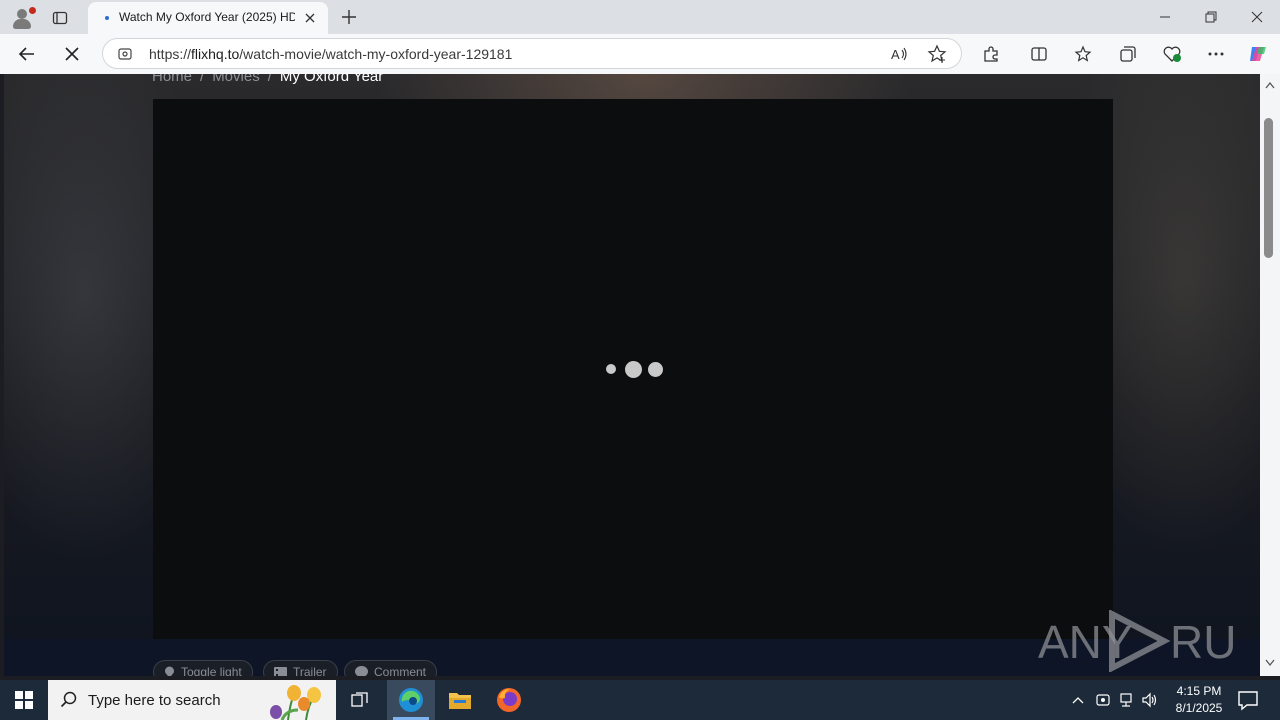 This screenshot has width=1280, height=720. Describe the element at coordinates (68, 699) in the screenshot. I see `search-icon` at that location.